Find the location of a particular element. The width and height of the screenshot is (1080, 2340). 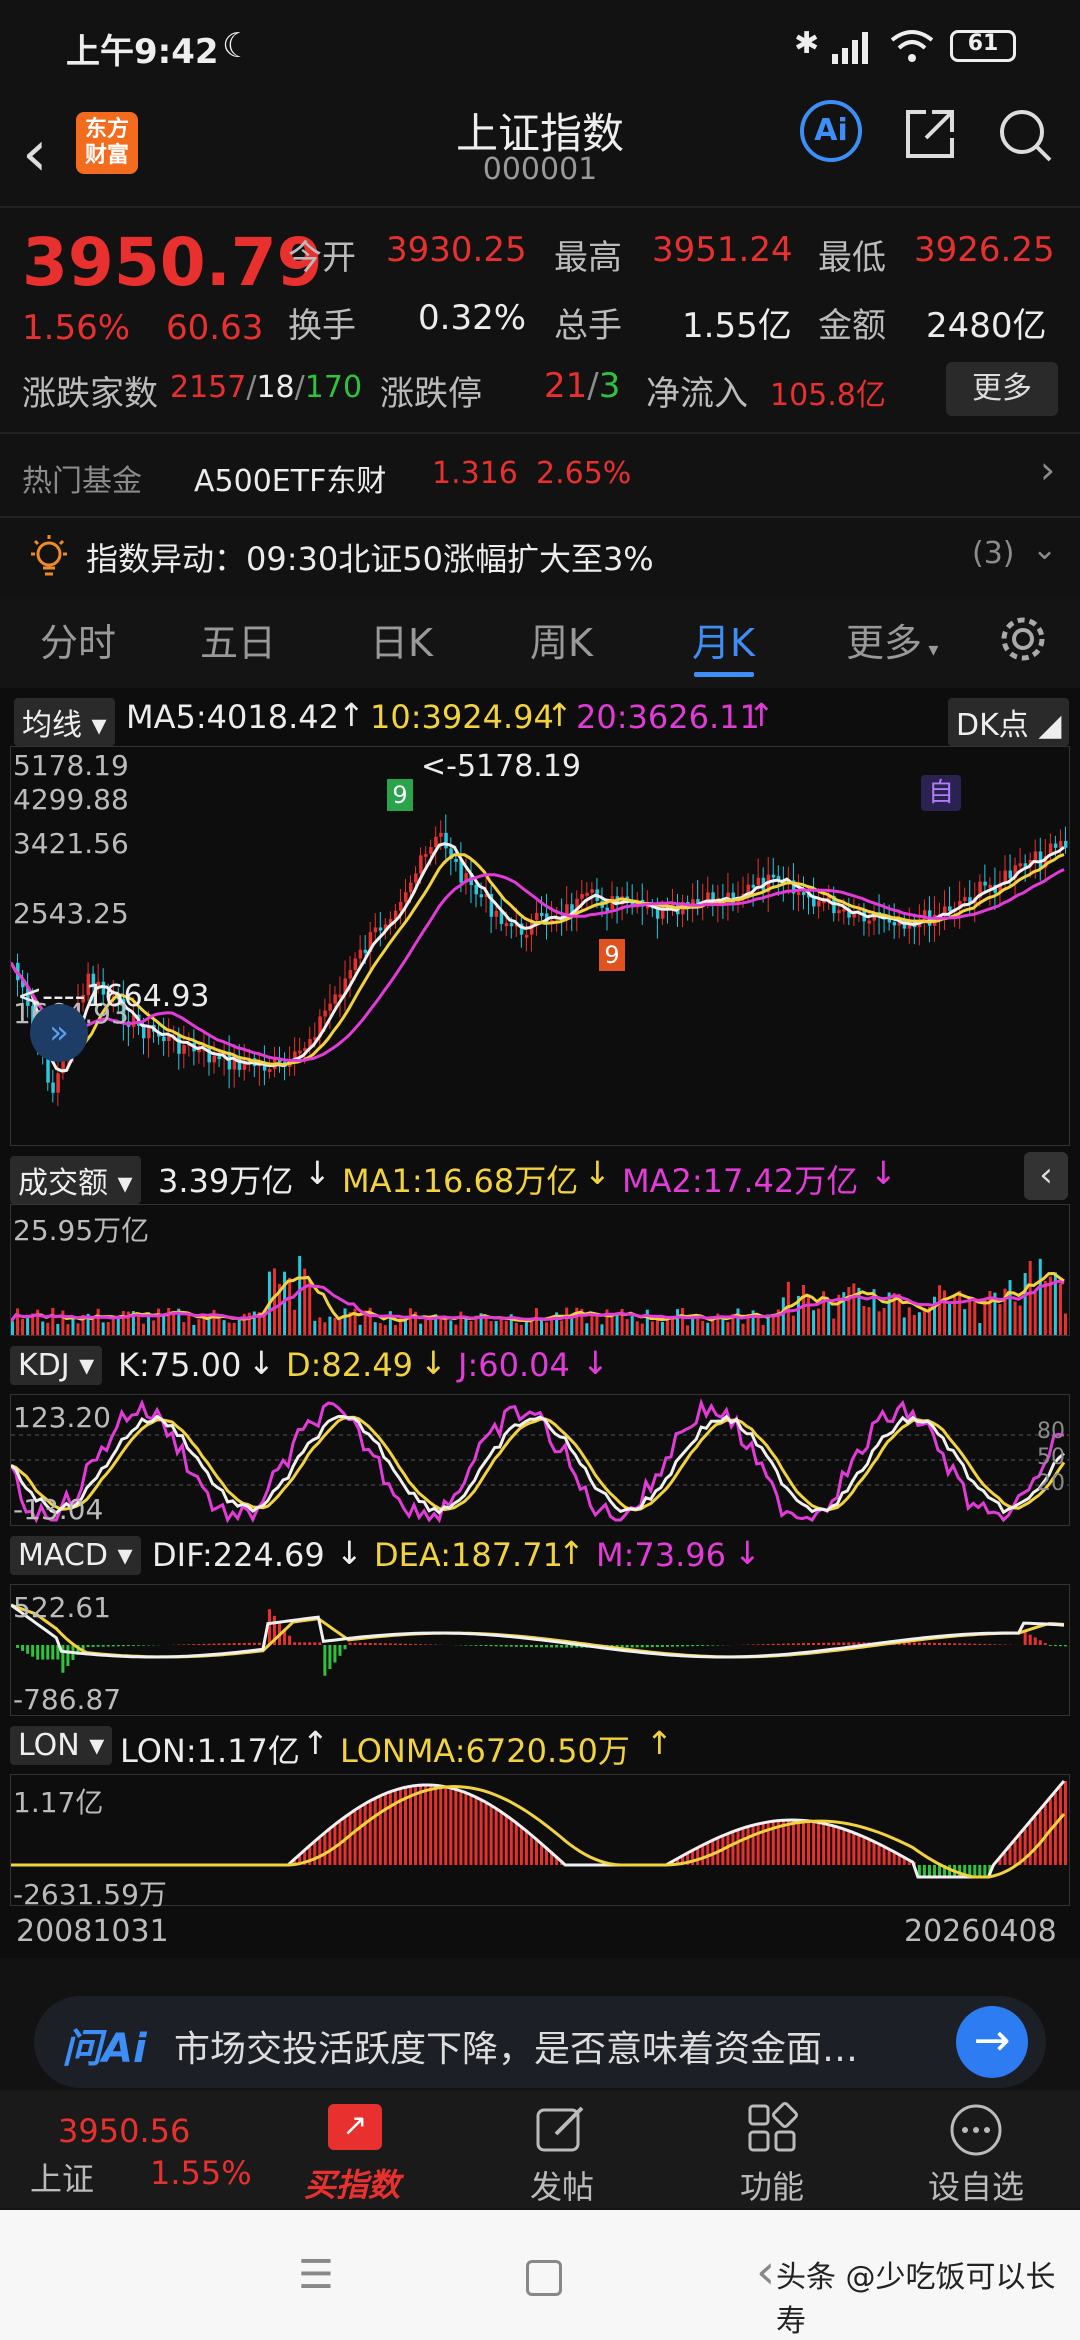

menu-icon: ☰ is located at coordinates (316, 2275).